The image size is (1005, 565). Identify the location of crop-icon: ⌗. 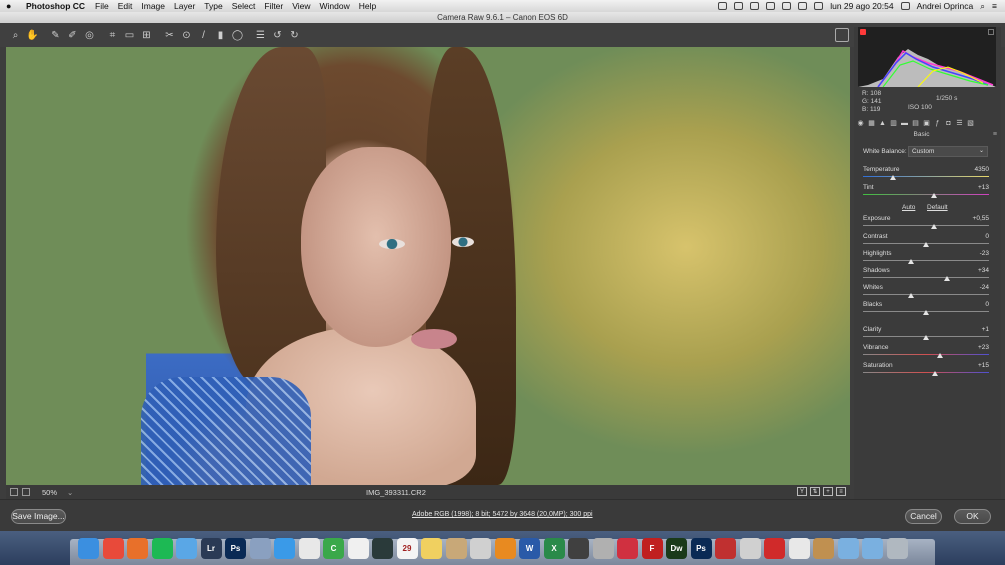
(112, 35).